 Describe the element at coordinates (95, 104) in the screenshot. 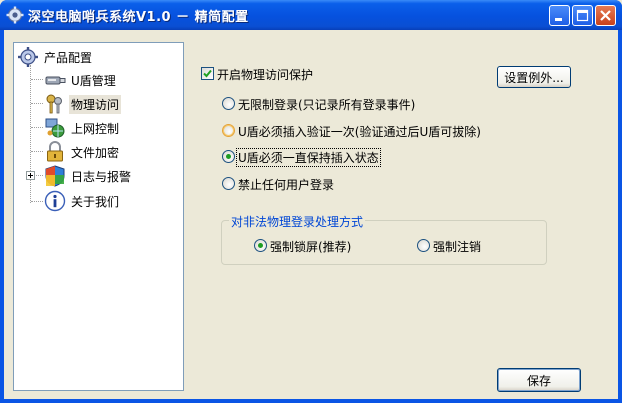

I see `tree-item-label: 物理访问` at that location.